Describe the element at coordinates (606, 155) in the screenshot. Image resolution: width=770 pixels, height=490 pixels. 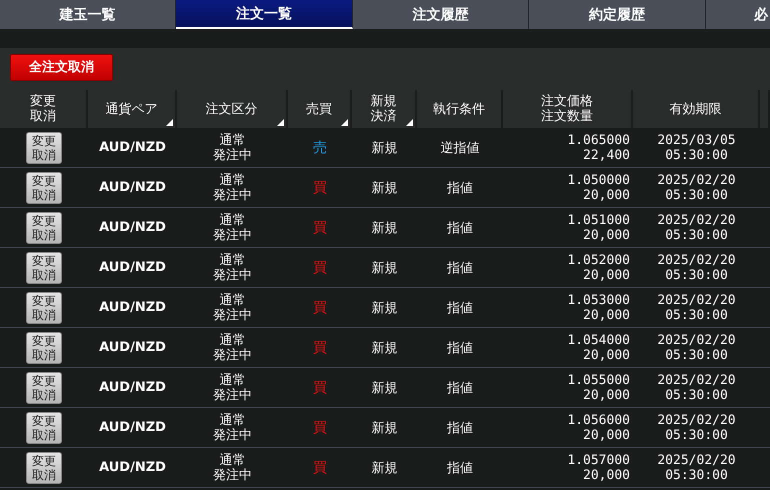
I see `order-quantity: 22,400` at that location.